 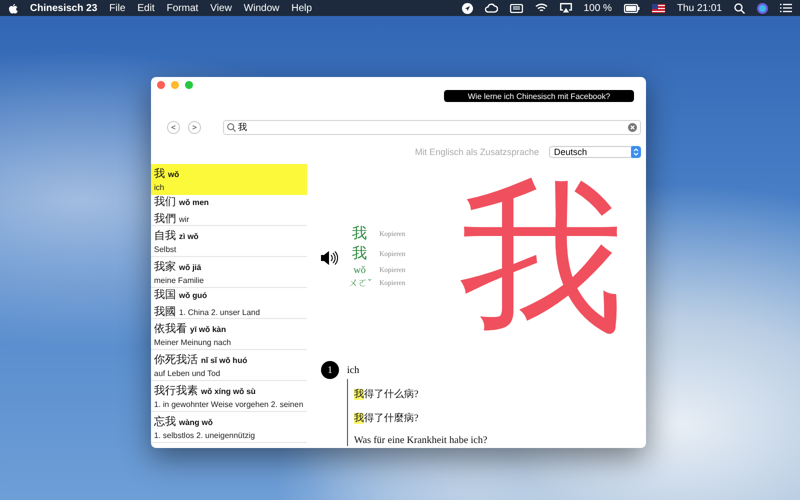 I want to click on result-hanzi: 忘我, so click(x=165, y=421).